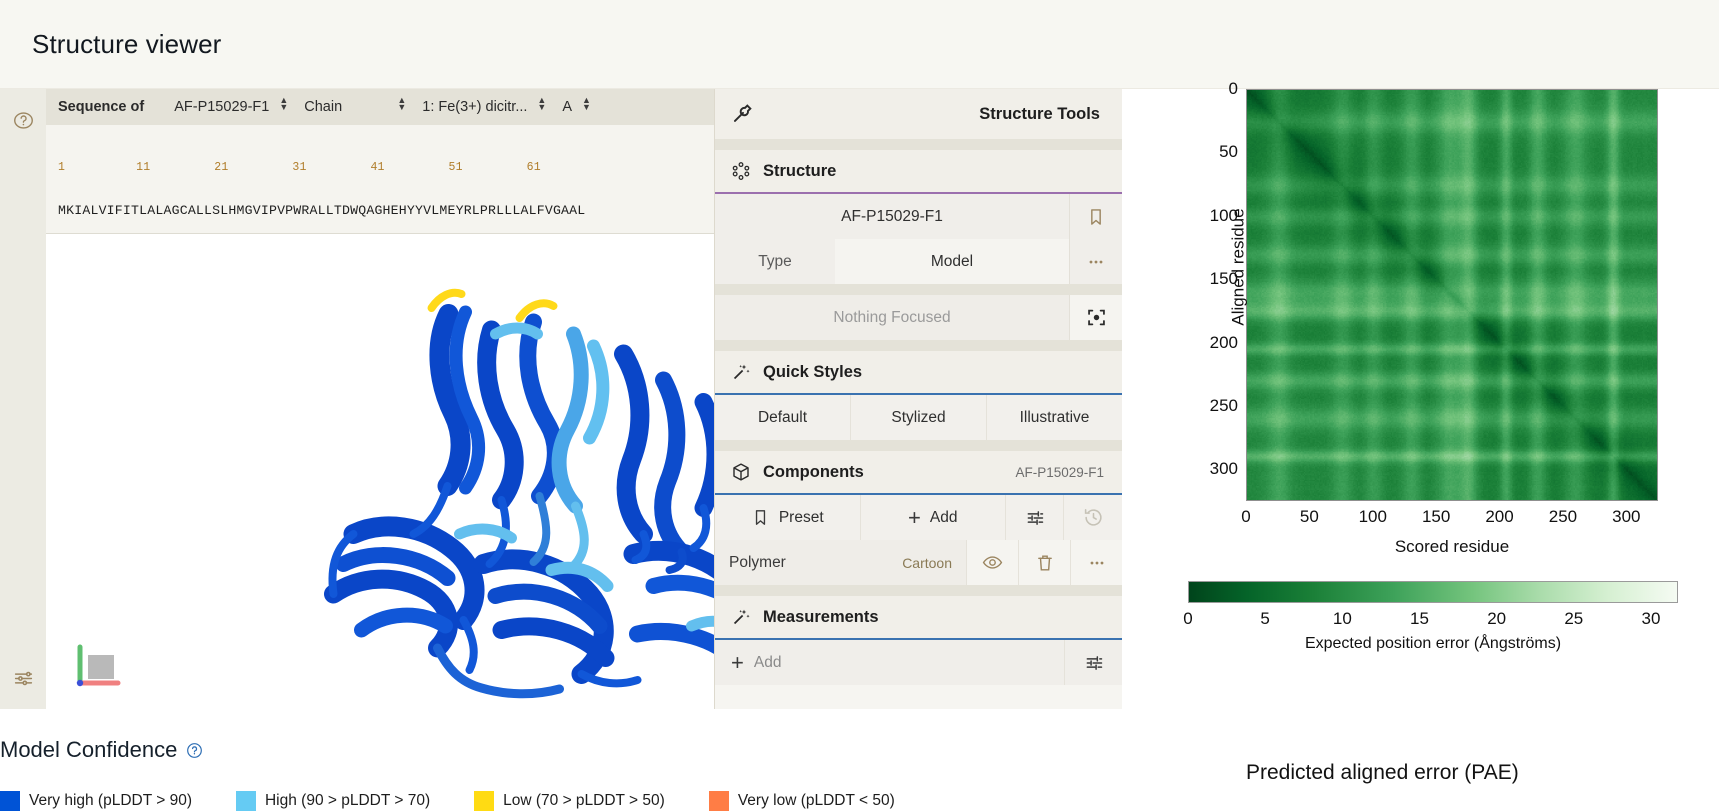 The image size is (1719, 811). Describe the element at coordinates (1093, 517) in the screenshot. I see `history-icon` at that location.